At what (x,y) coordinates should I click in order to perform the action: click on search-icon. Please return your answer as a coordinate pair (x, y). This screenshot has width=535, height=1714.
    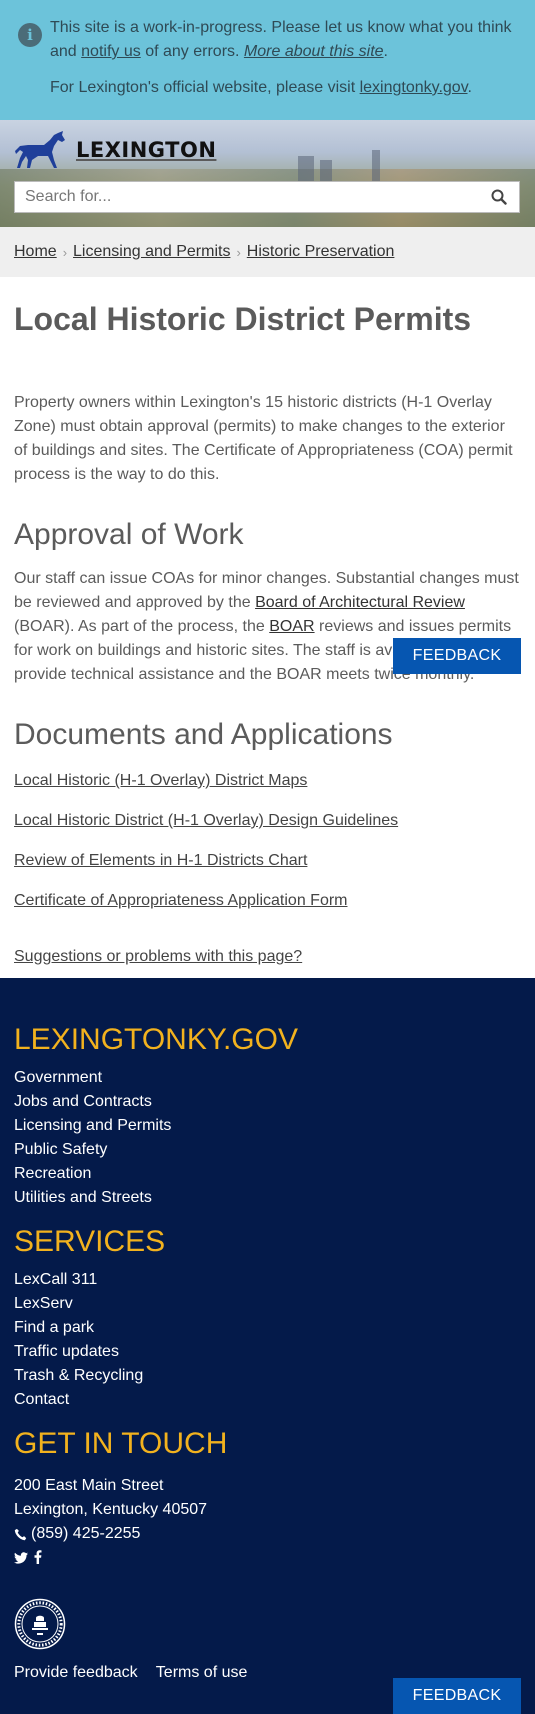
    Looking at the image, I should click on (499, 197).